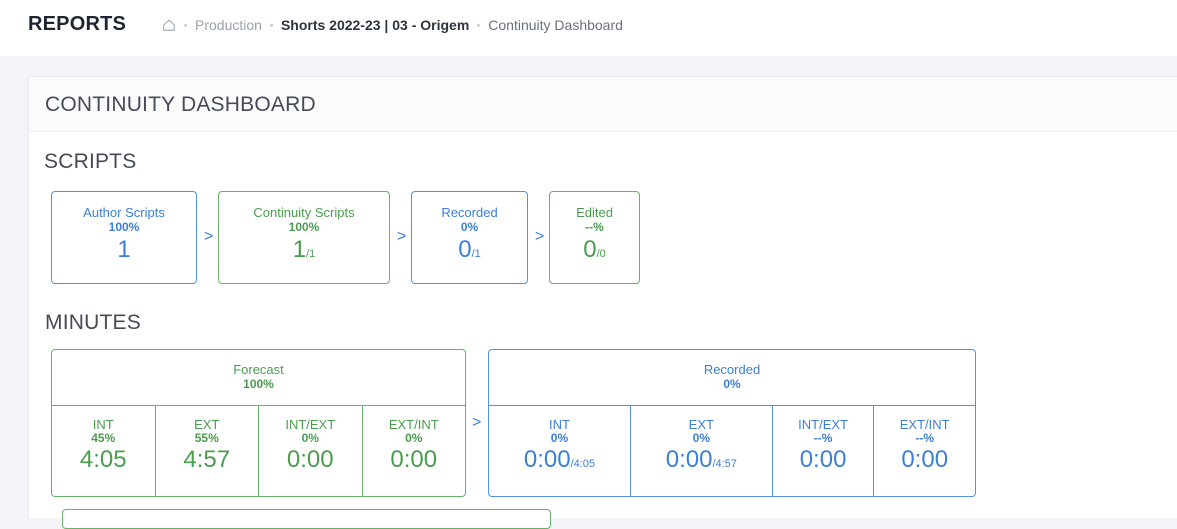 Image resolution: width=1177 pixels, height=529 pixels. Describe the element at coordinates (306, 519) in the screenshot. I see `next-panel-partial` at that location.